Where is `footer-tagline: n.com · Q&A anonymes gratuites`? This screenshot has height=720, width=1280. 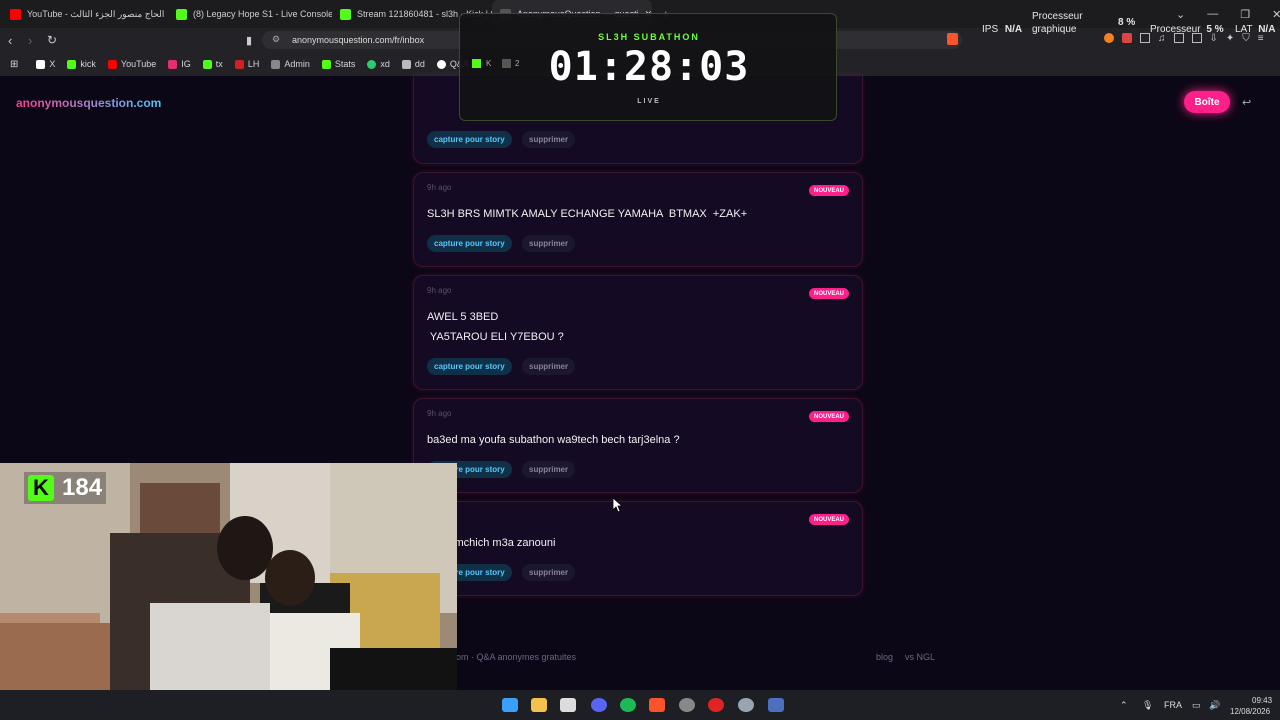
footer-tagline: n.com · Q&A anonymes gratuites is located at coordinates (510, 657).